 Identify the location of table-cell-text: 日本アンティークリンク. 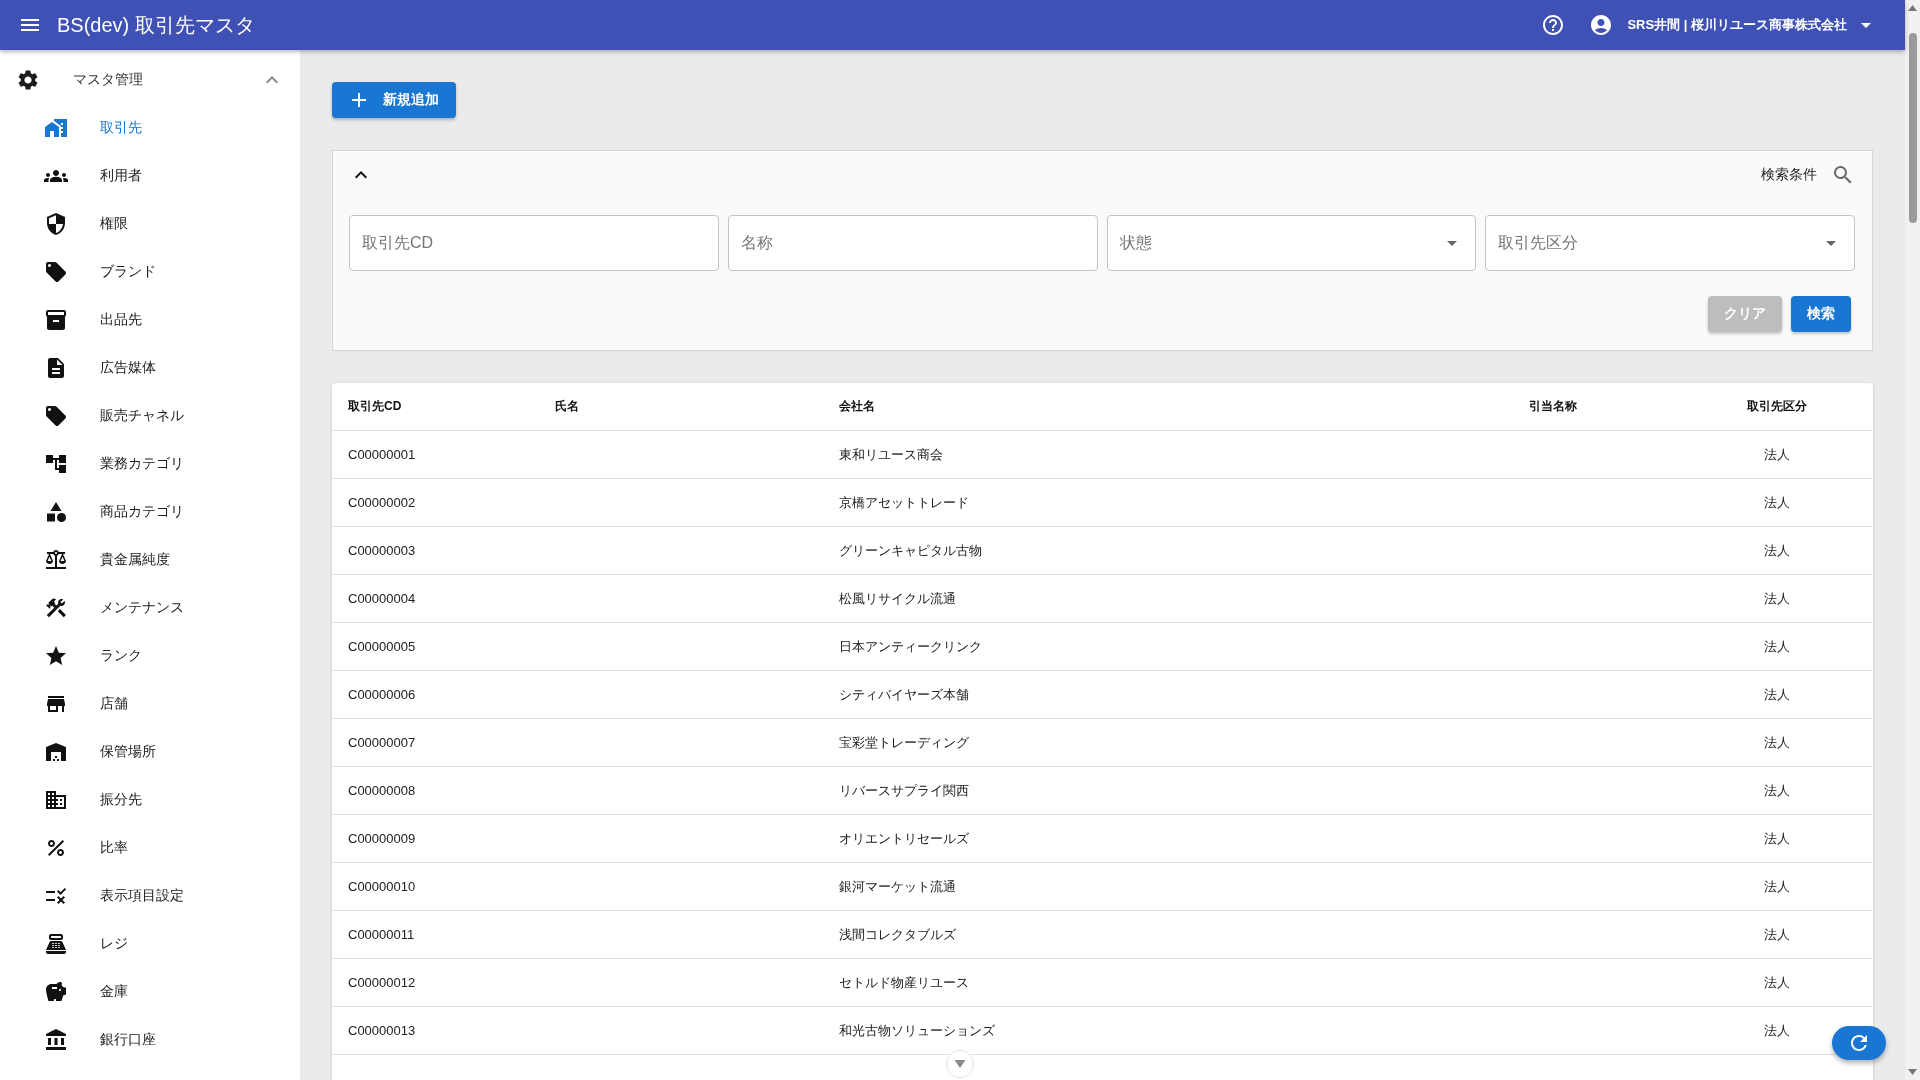
(911, 646).